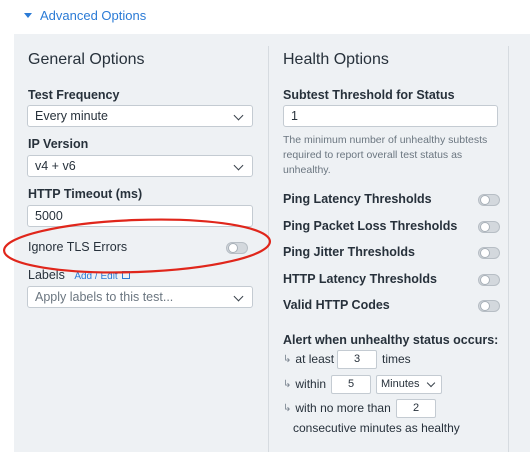 This screenshot has height=452, width=530. What do you see at coordinates (376, 428) in the screenshot?
I see `consecutive-label: consecutive minutes as healthy` at bounding box center [376, 428].